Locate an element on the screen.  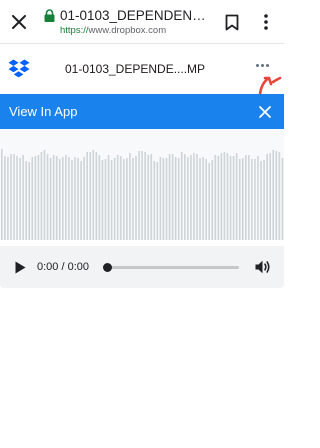
banner-close-button is located at coordinates (264, 111).